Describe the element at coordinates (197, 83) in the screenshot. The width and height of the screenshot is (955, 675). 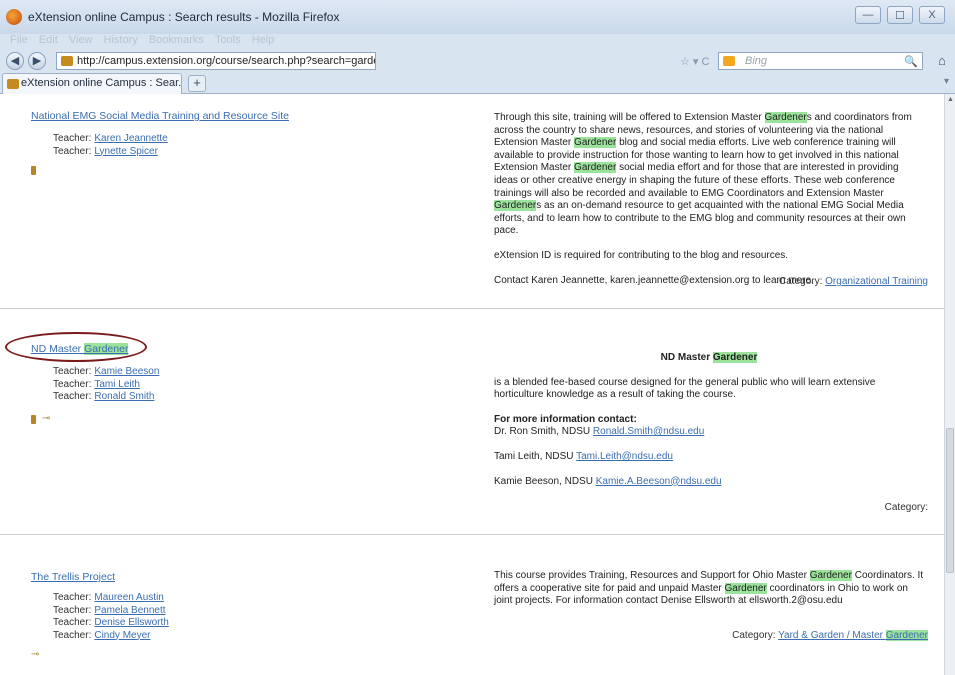
I see `new-tab-button: +` at that location.